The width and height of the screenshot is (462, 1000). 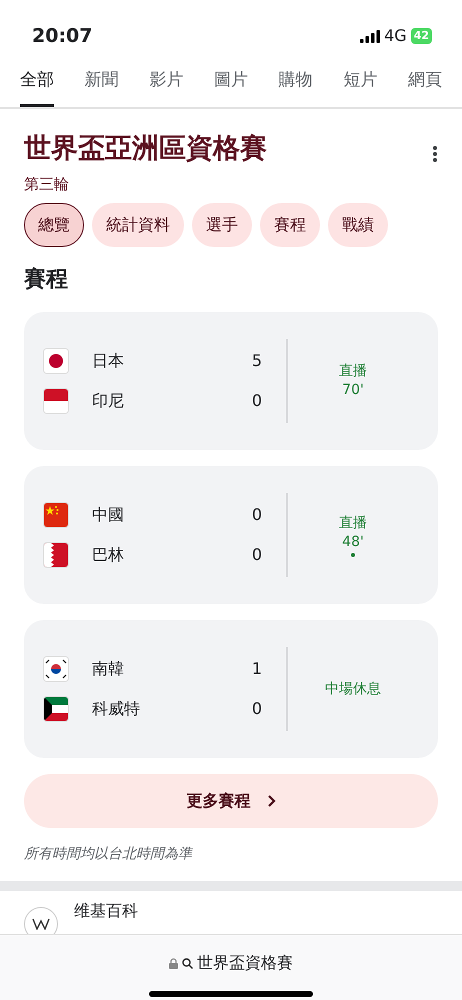 I want to click on search-icon, so click(x=187, y=963).